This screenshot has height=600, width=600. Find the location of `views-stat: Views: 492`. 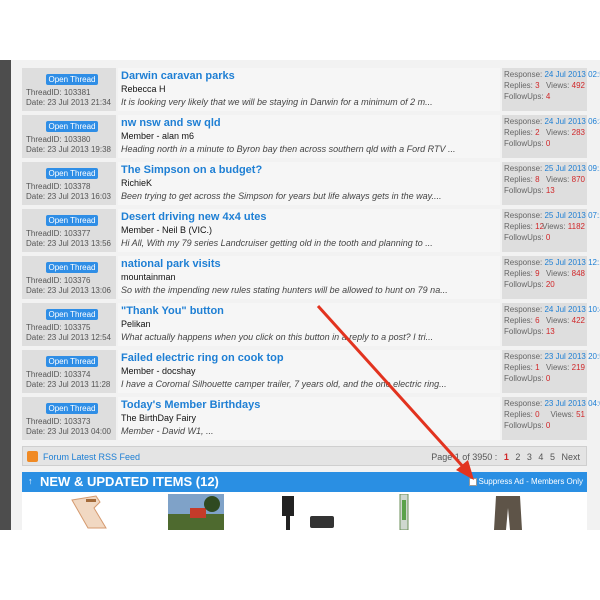

views-stat: Views: 492 is located at coordinates (565, 85).